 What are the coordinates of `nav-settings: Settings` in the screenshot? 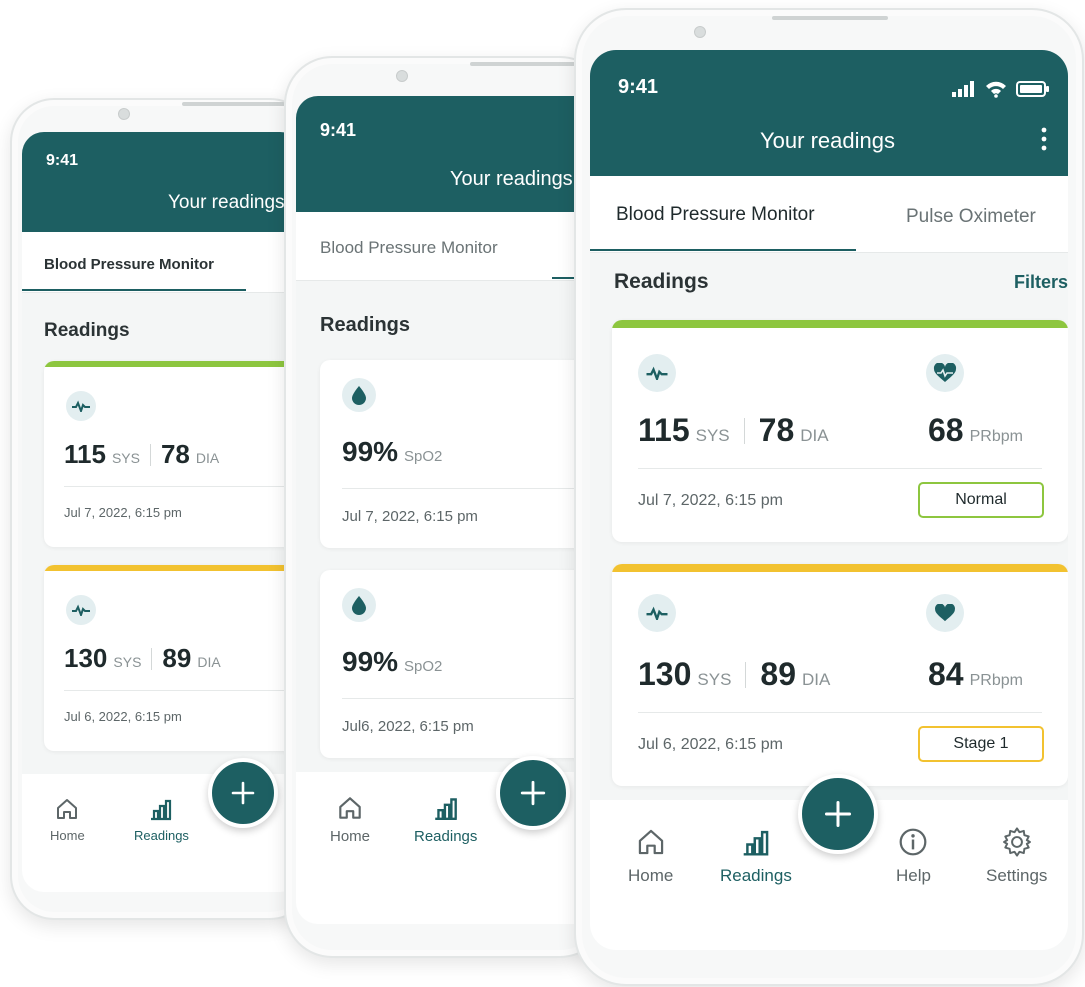 It's located at (1016, 856).